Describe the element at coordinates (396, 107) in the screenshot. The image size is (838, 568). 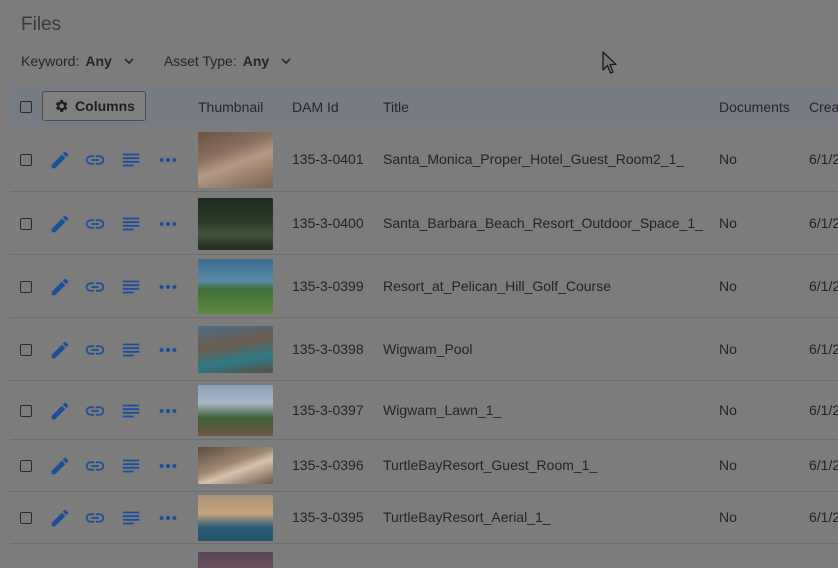
I see `title-column-header: Title` at that location.